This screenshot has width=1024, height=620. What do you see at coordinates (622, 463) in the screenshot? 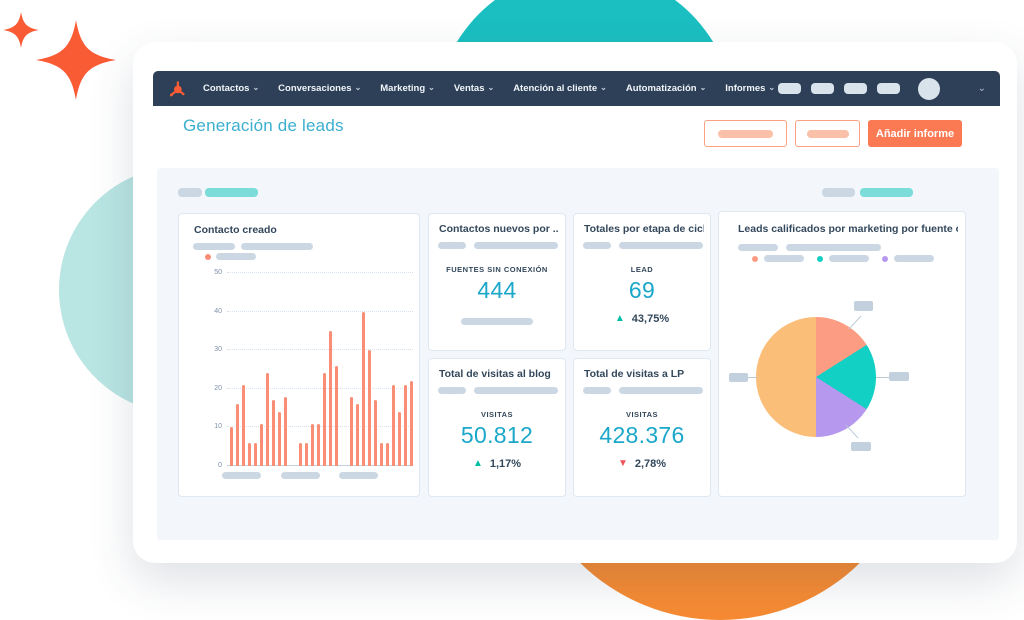
I see `trend-down-icon: ▼` at bounding box center [622, 463].